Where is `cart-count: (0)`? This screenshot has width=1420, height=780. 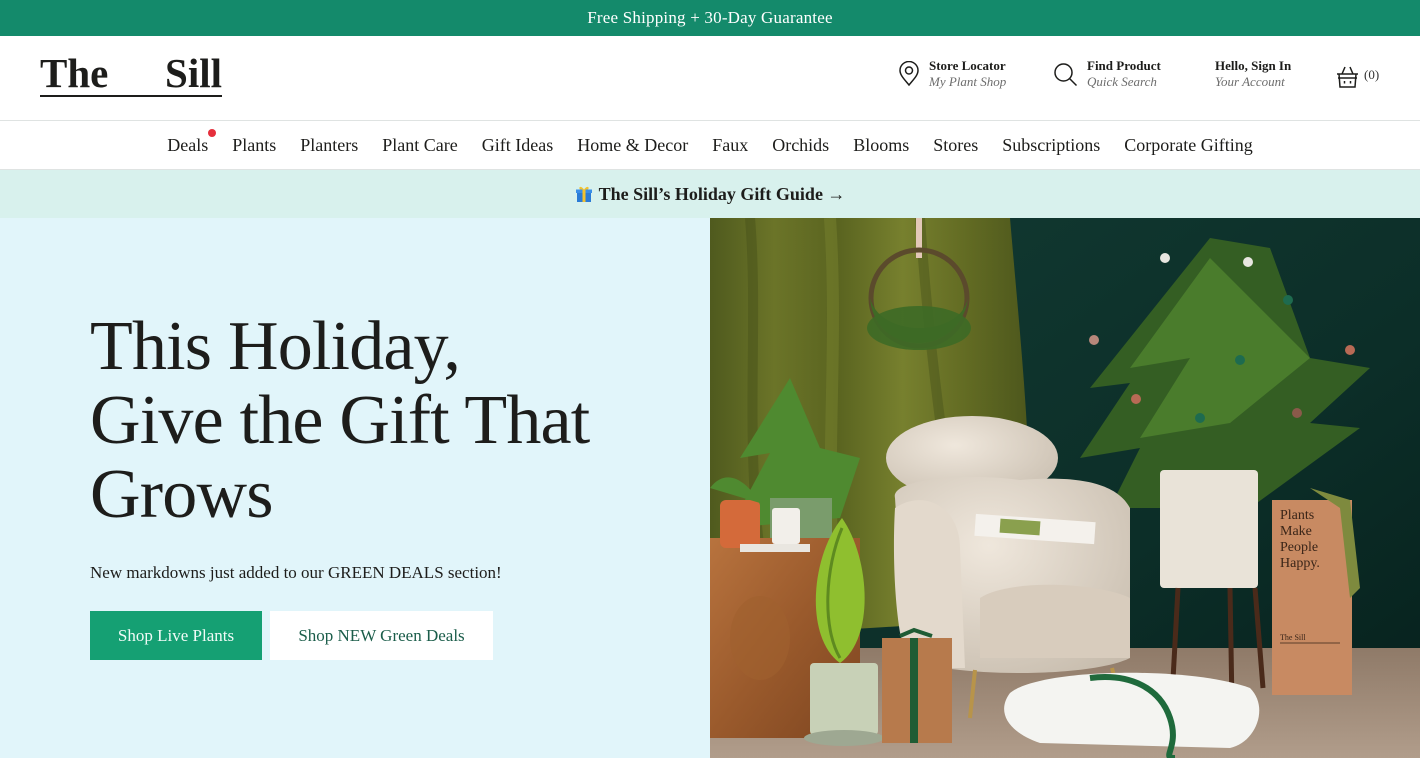 cart-count: (0) is located at coordinates (1372, 74).